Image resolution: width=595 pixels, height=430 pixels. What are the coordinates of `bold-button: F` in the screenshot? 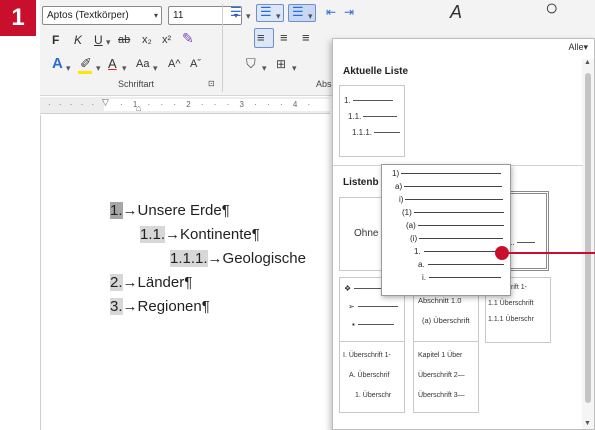 It's located at (55, 40).